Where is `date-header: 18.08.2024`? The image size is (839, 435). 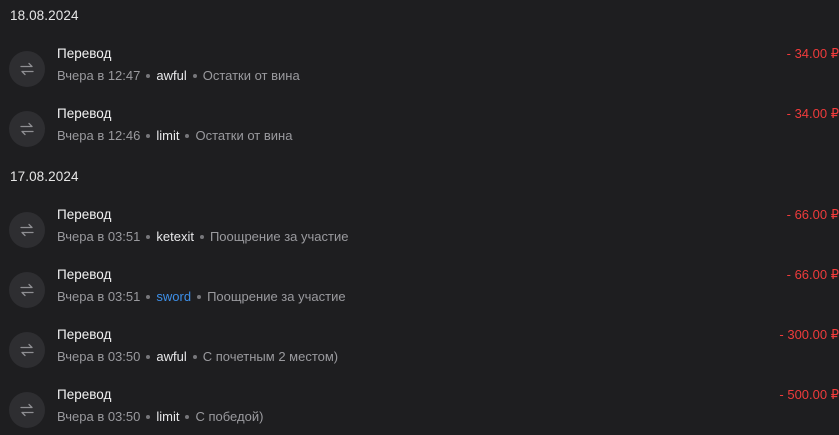
date-header: 18.08.2024 is located at coordinates (44, 15).